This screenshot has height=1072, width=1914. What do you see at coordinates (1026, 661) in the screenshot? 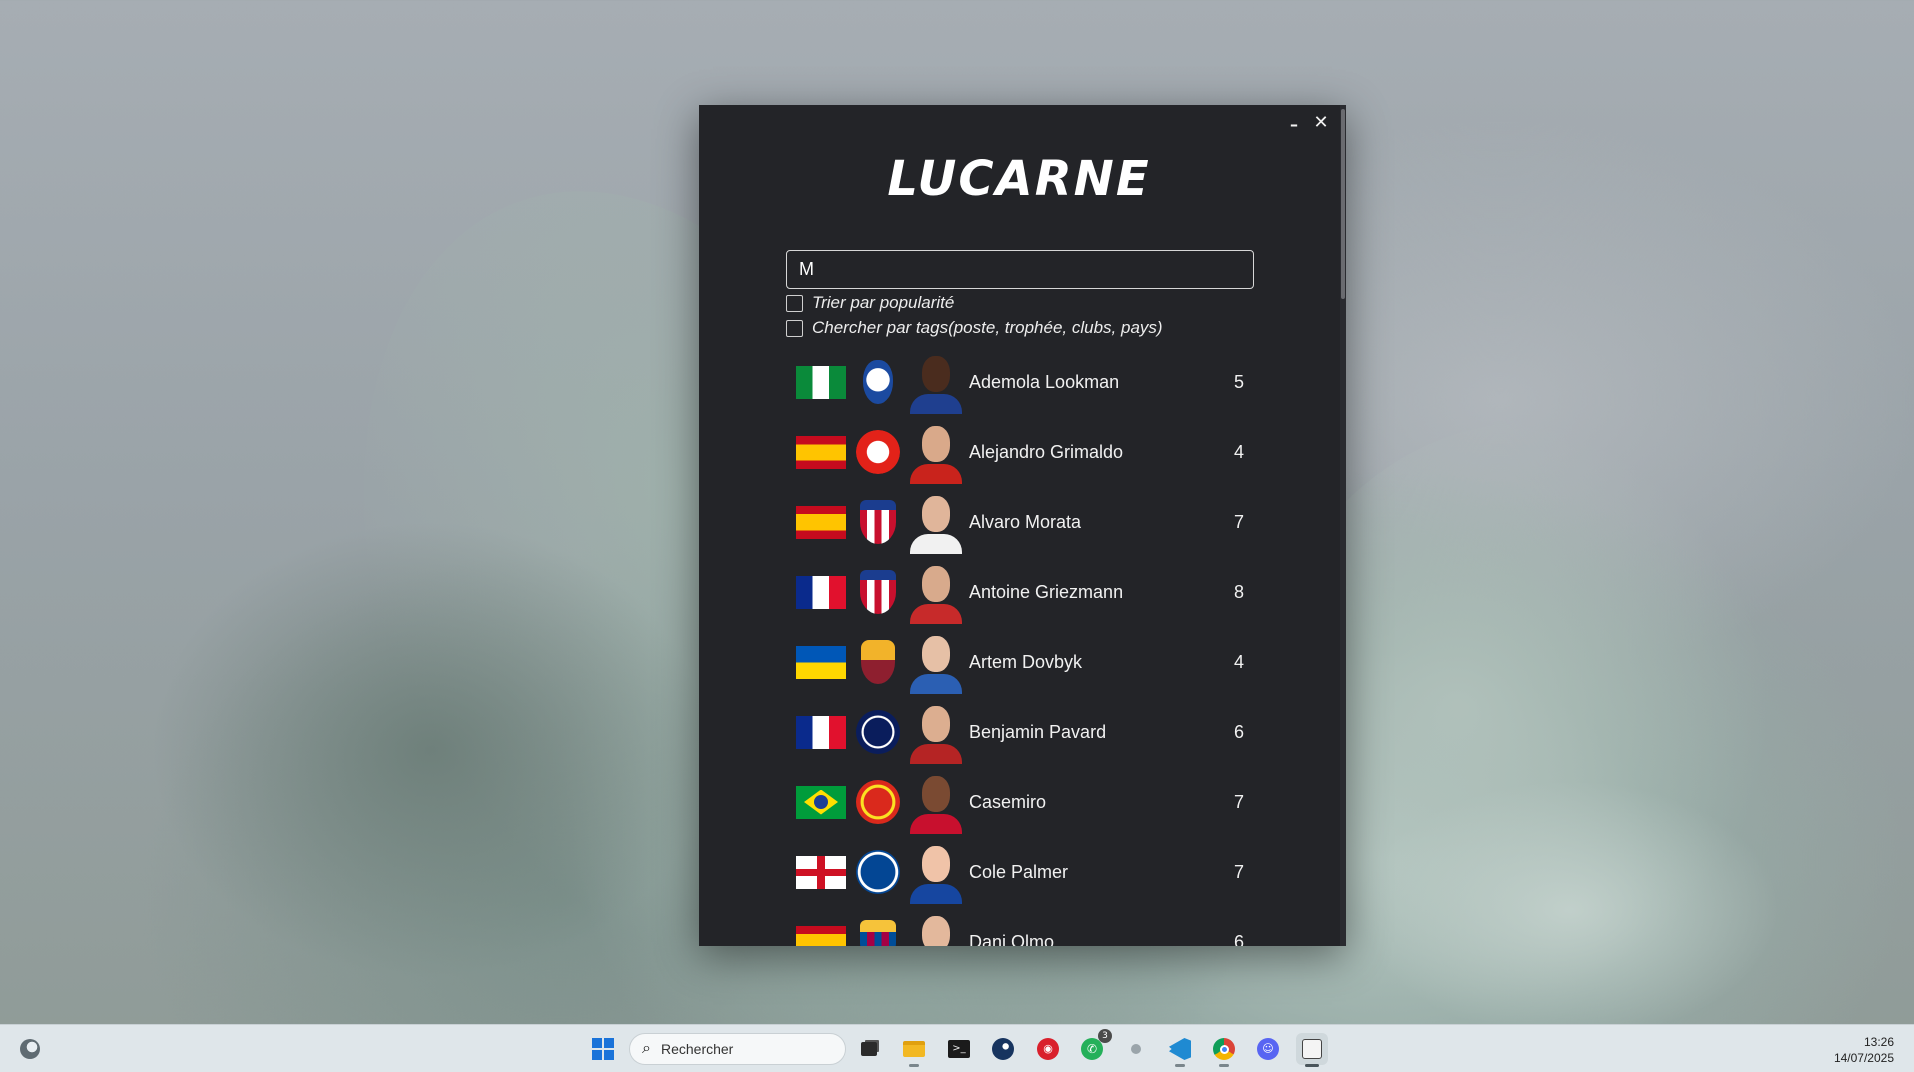
I see `player-name: Artem Dovbyk` at bounding box center [1026, 661].